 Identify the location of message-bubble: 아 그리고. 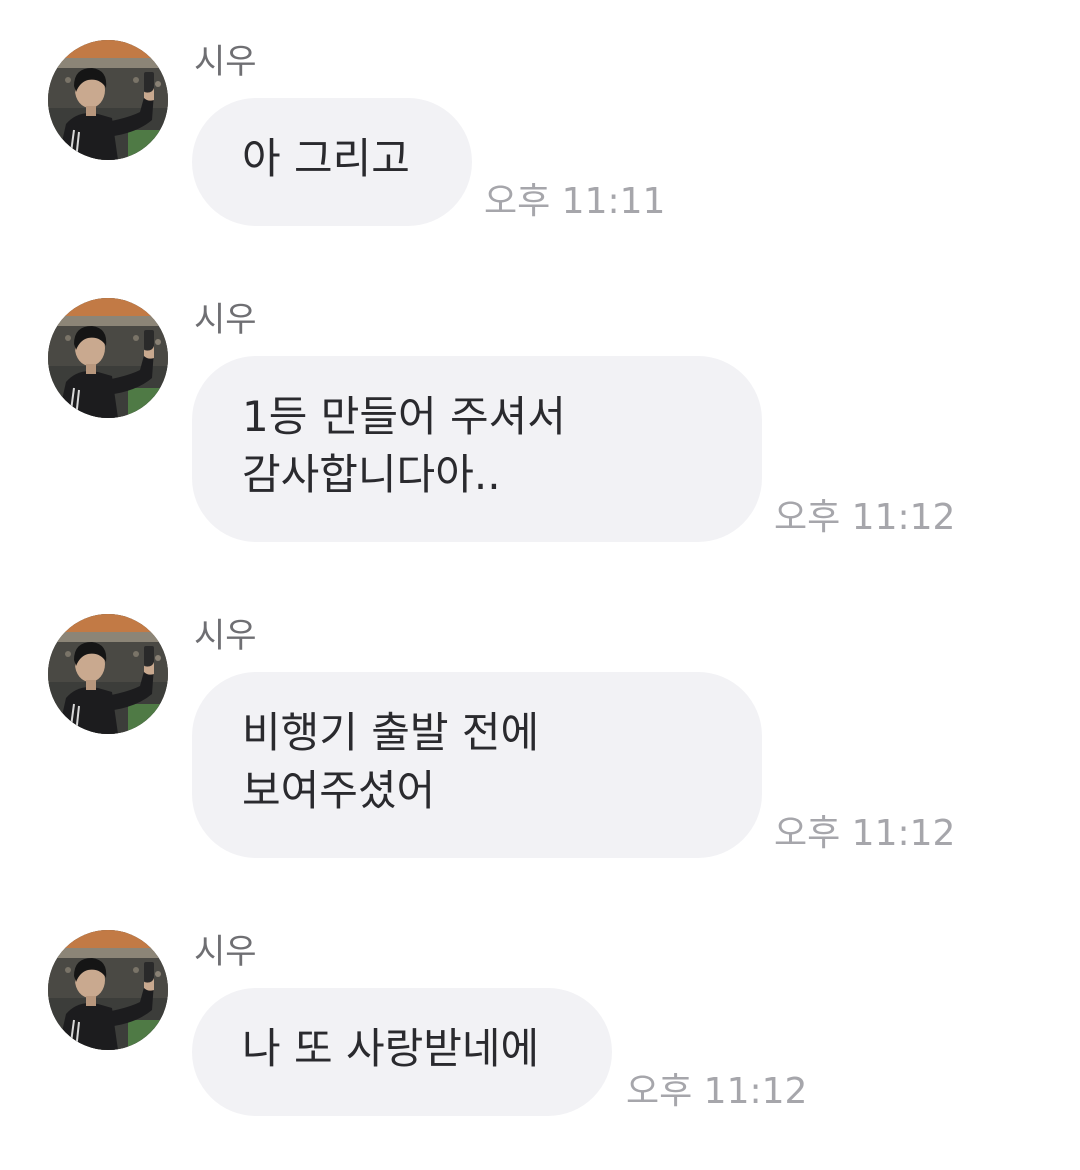
(332, 162).